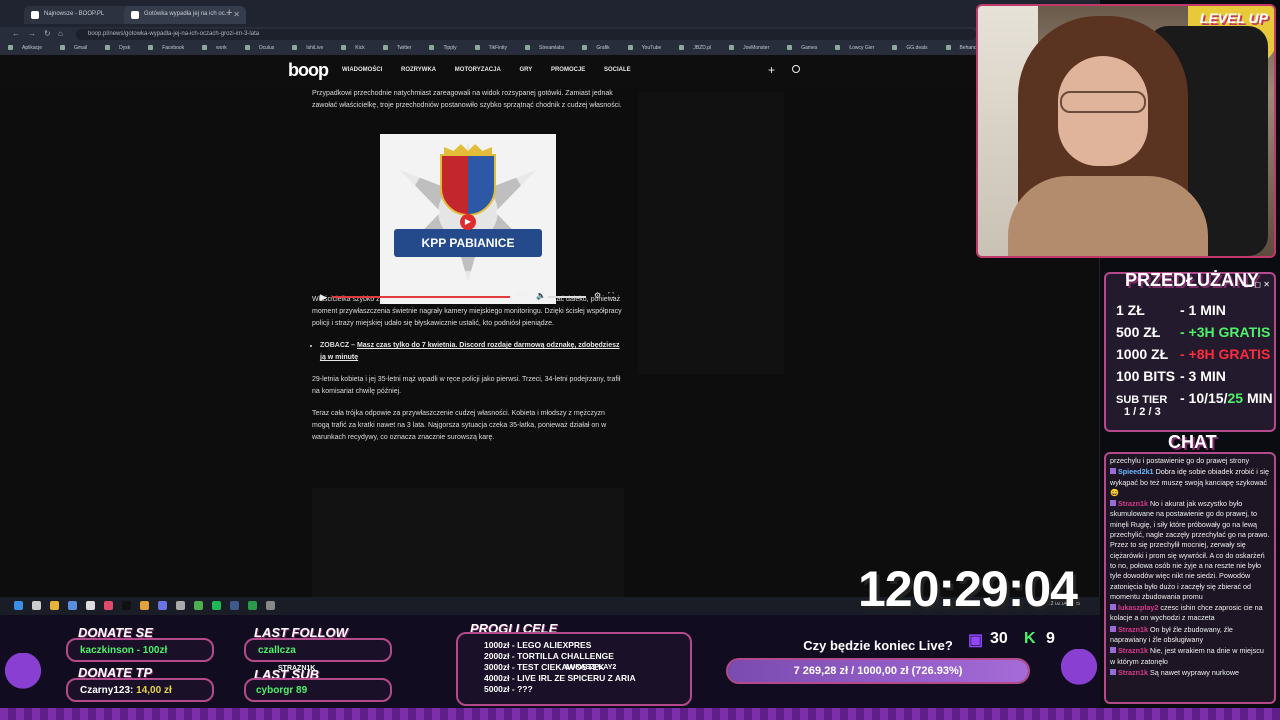 The image size is (1280, 720). I want to click on bookmark-item: TikFinity, so click(495, 48).